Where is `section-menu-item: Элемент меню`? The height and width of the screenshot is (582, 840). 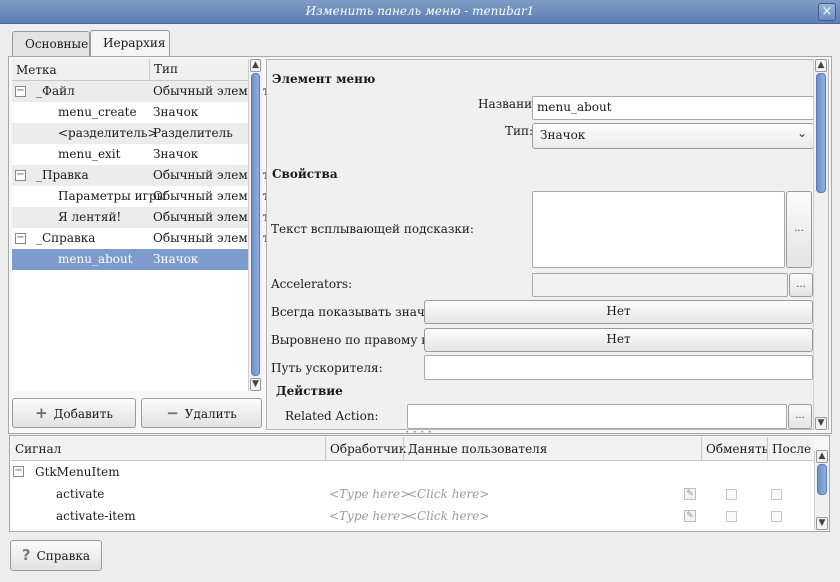
section-menu-item: Элемент меню is located at coordinates (324, 79).